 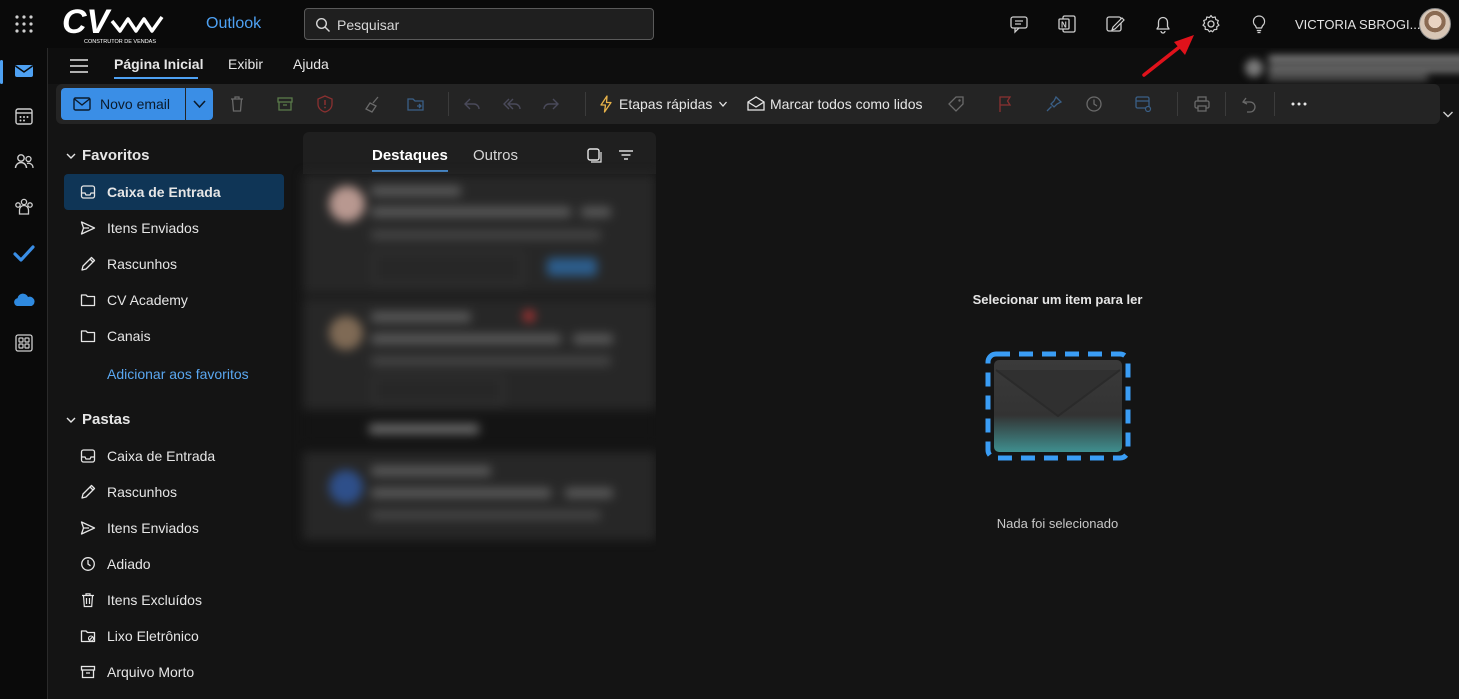 I want to click on clock-icon, so click(x=1094, y=104).